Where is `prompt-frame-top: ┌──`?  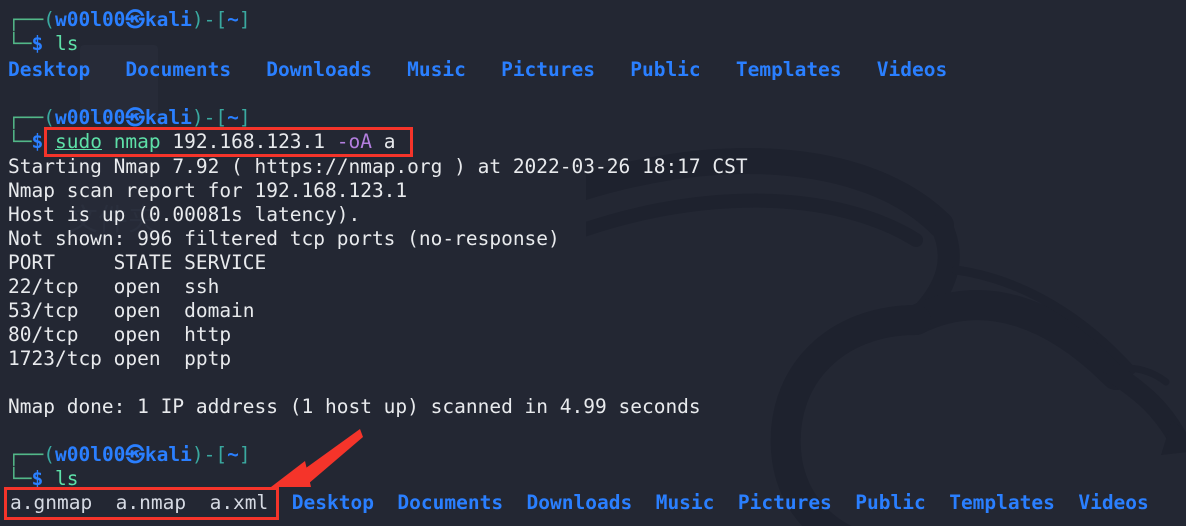 prompt-frame-top: ┌── is located at coordinates (26, 19).